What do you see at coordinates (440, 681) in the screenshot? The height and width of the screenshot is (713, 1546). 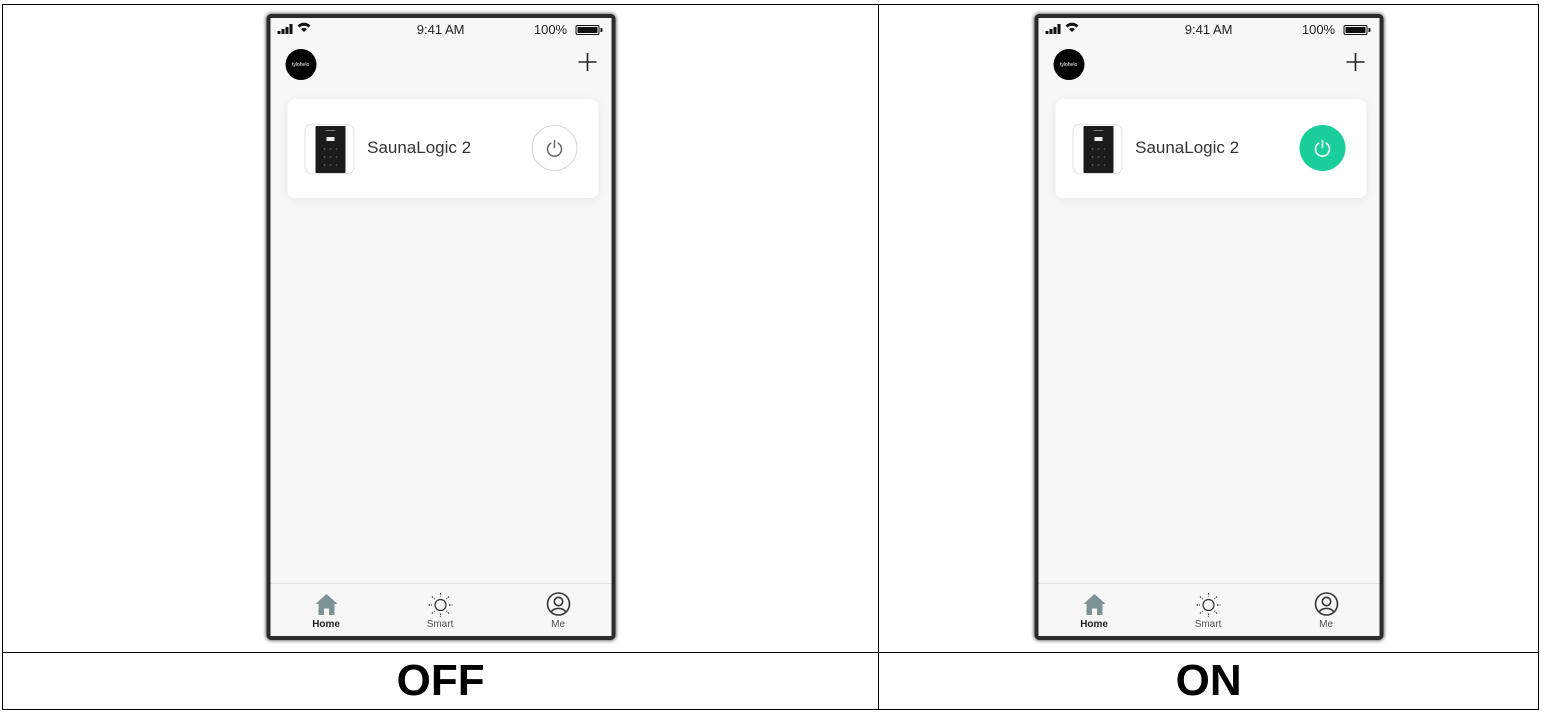 I see `caption-off: OFF` at bounding box center [440, 681].